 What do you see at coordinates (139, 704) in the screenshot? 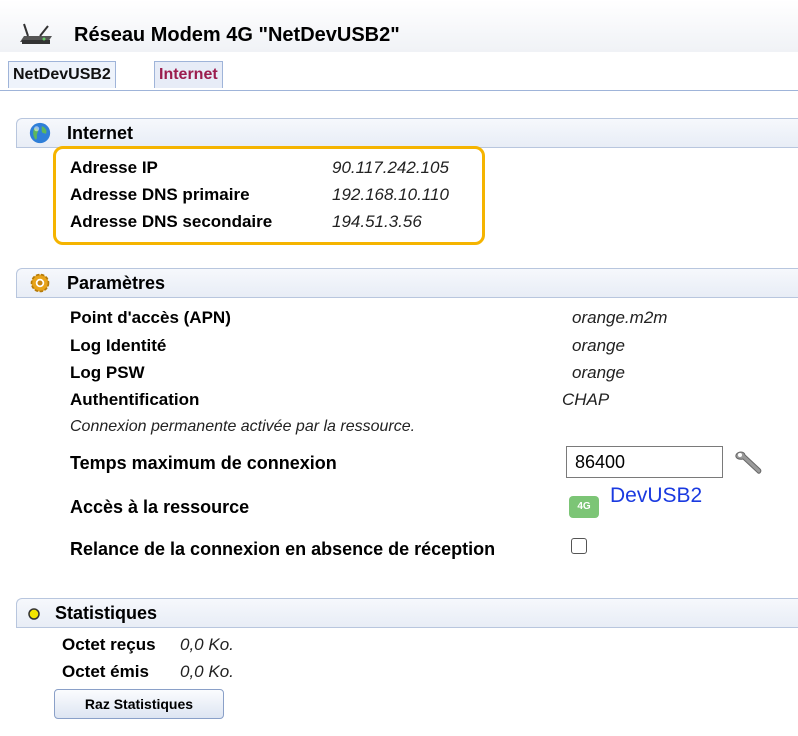
I see `reset-stats-button: Raz Statistiques` at bounding box center [139, 704].